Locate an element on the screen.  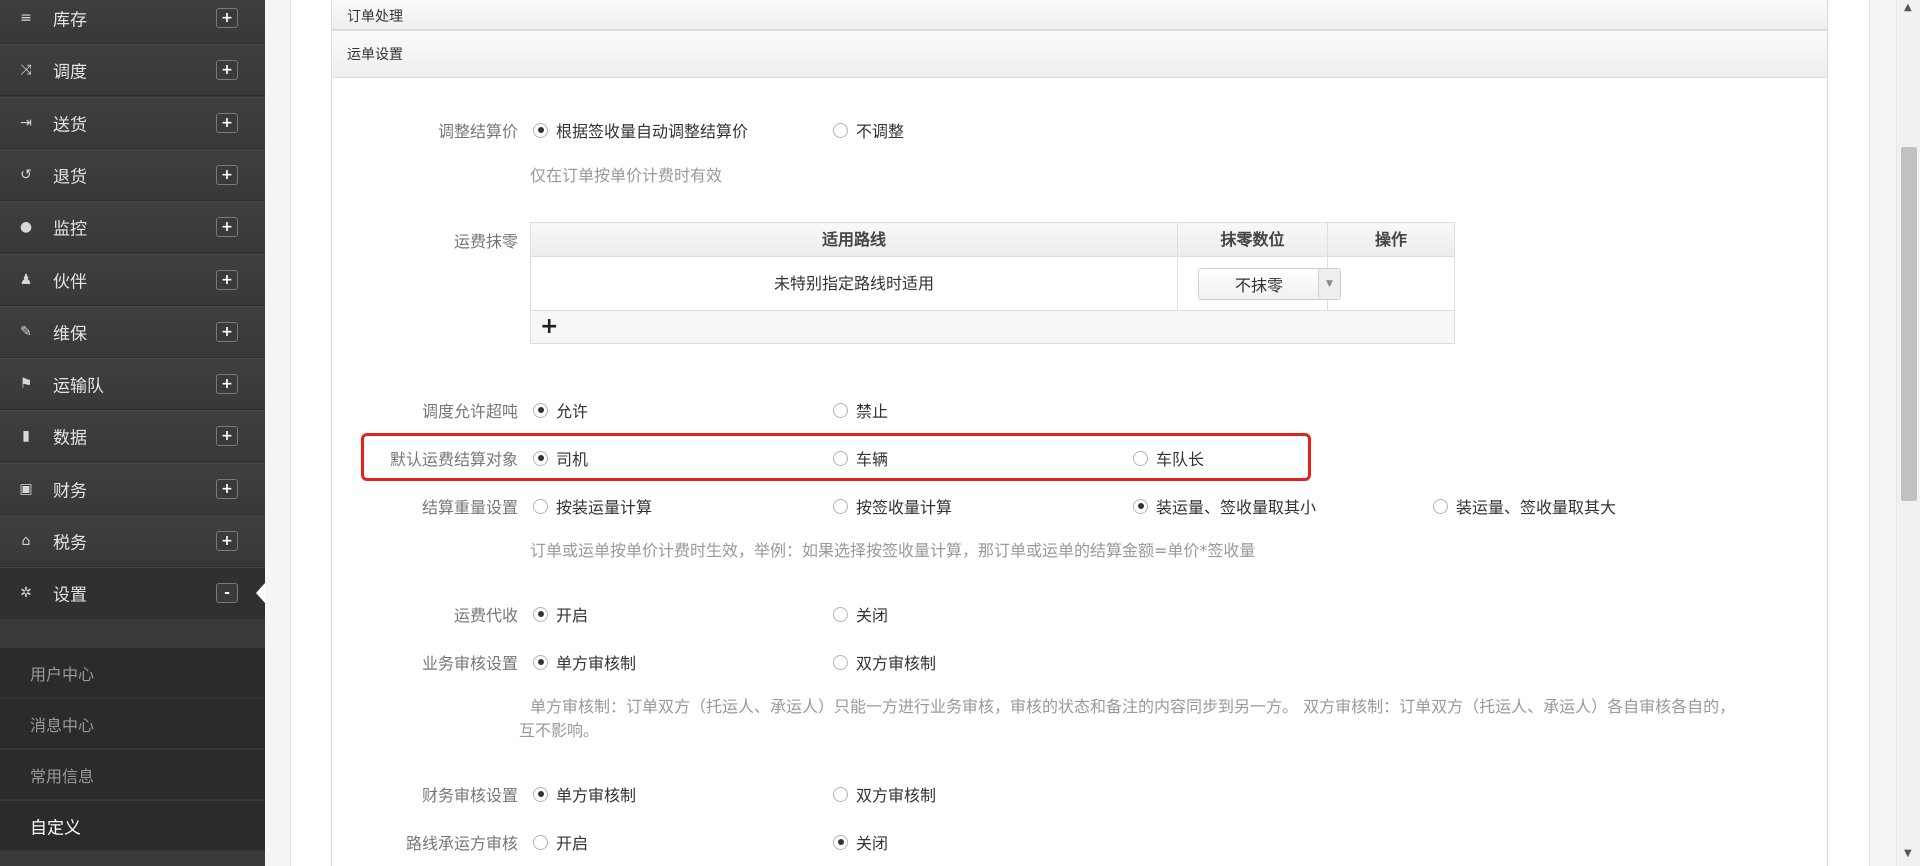
settle-target-captain-radio: 车队长 is located at coordinates (1168, 458).